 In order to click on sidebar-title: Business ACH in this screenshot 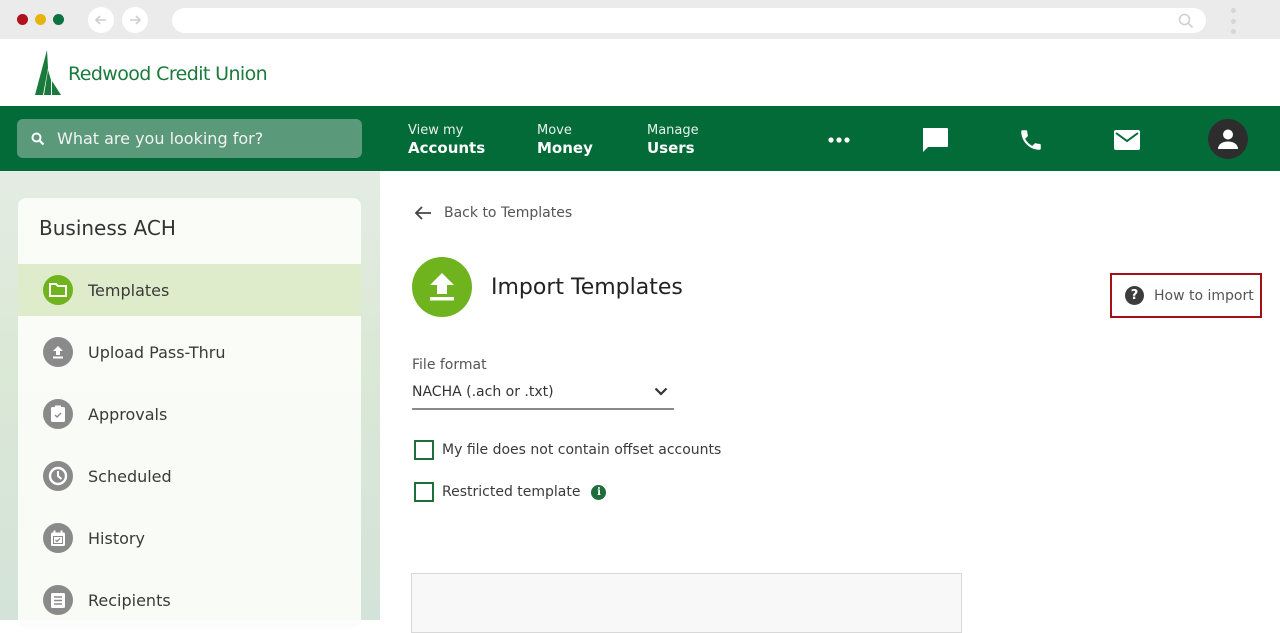, I will do `click(107, 228)`.